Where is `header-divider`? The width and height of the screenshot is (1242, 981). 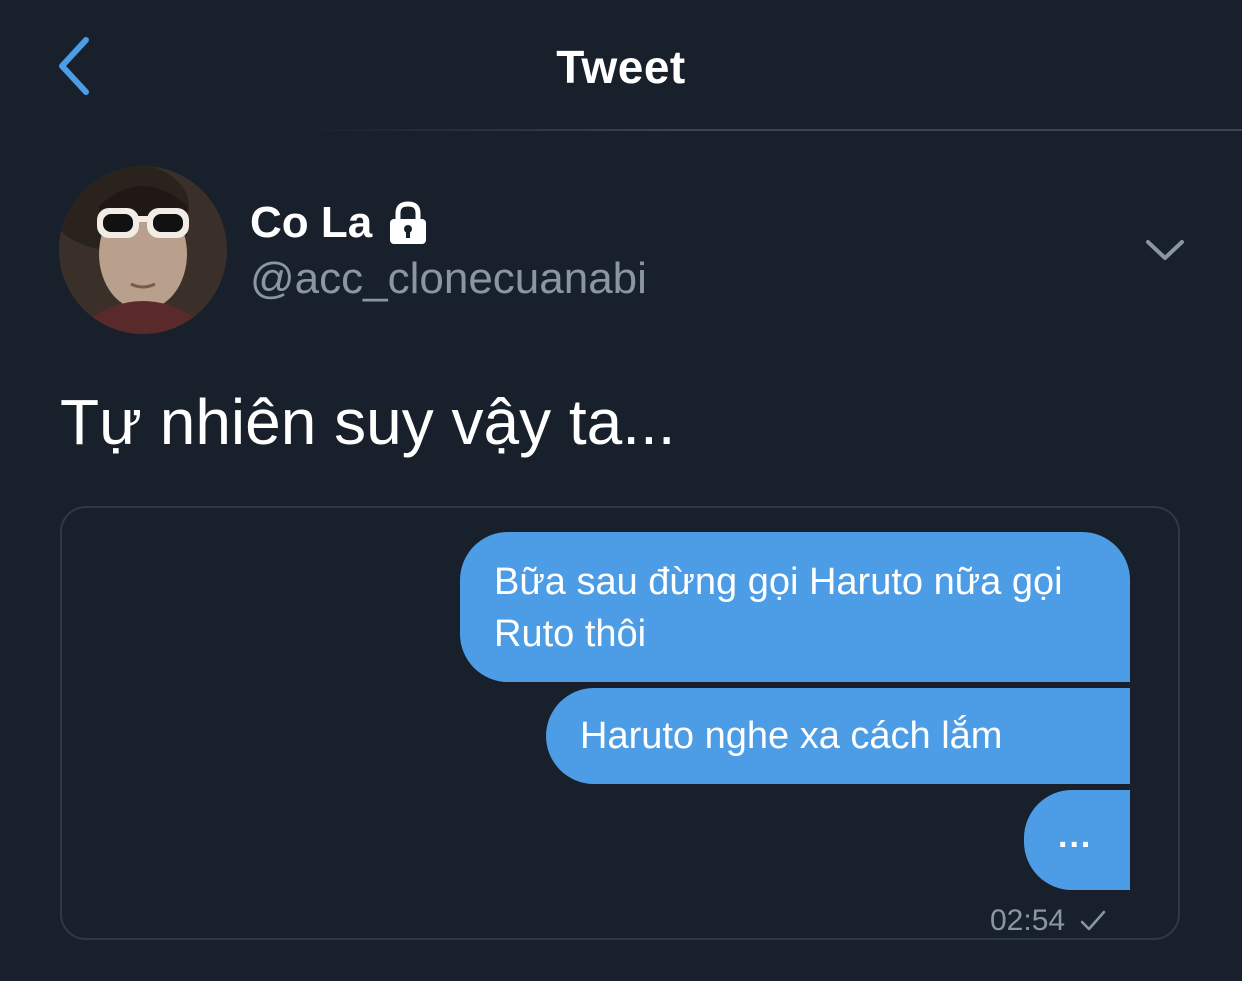 header-divider is located at coordinates (771, 130).